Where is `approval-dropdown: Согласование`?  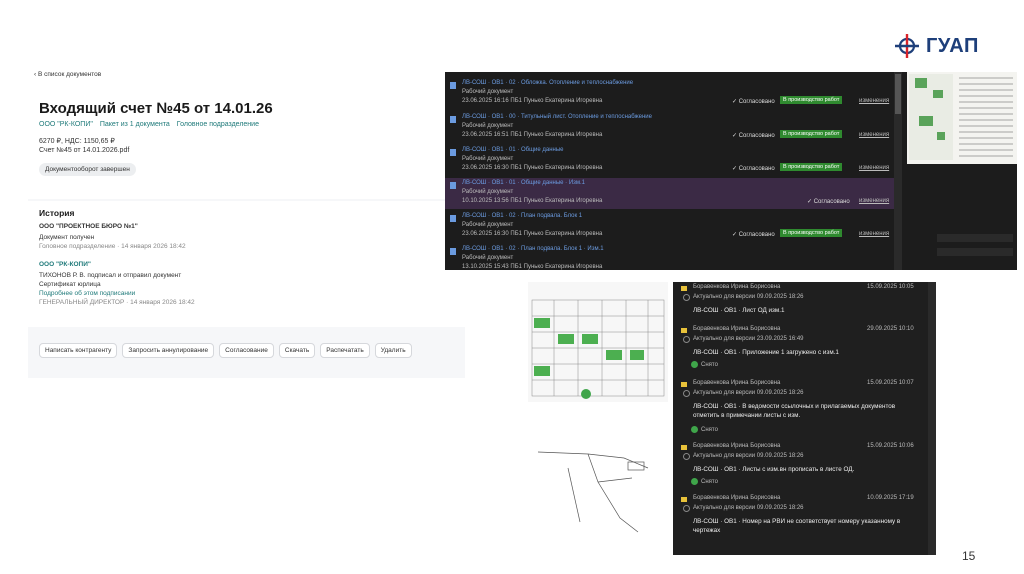 approval-dropdown: Согласование is located at coordinates (246, 350).